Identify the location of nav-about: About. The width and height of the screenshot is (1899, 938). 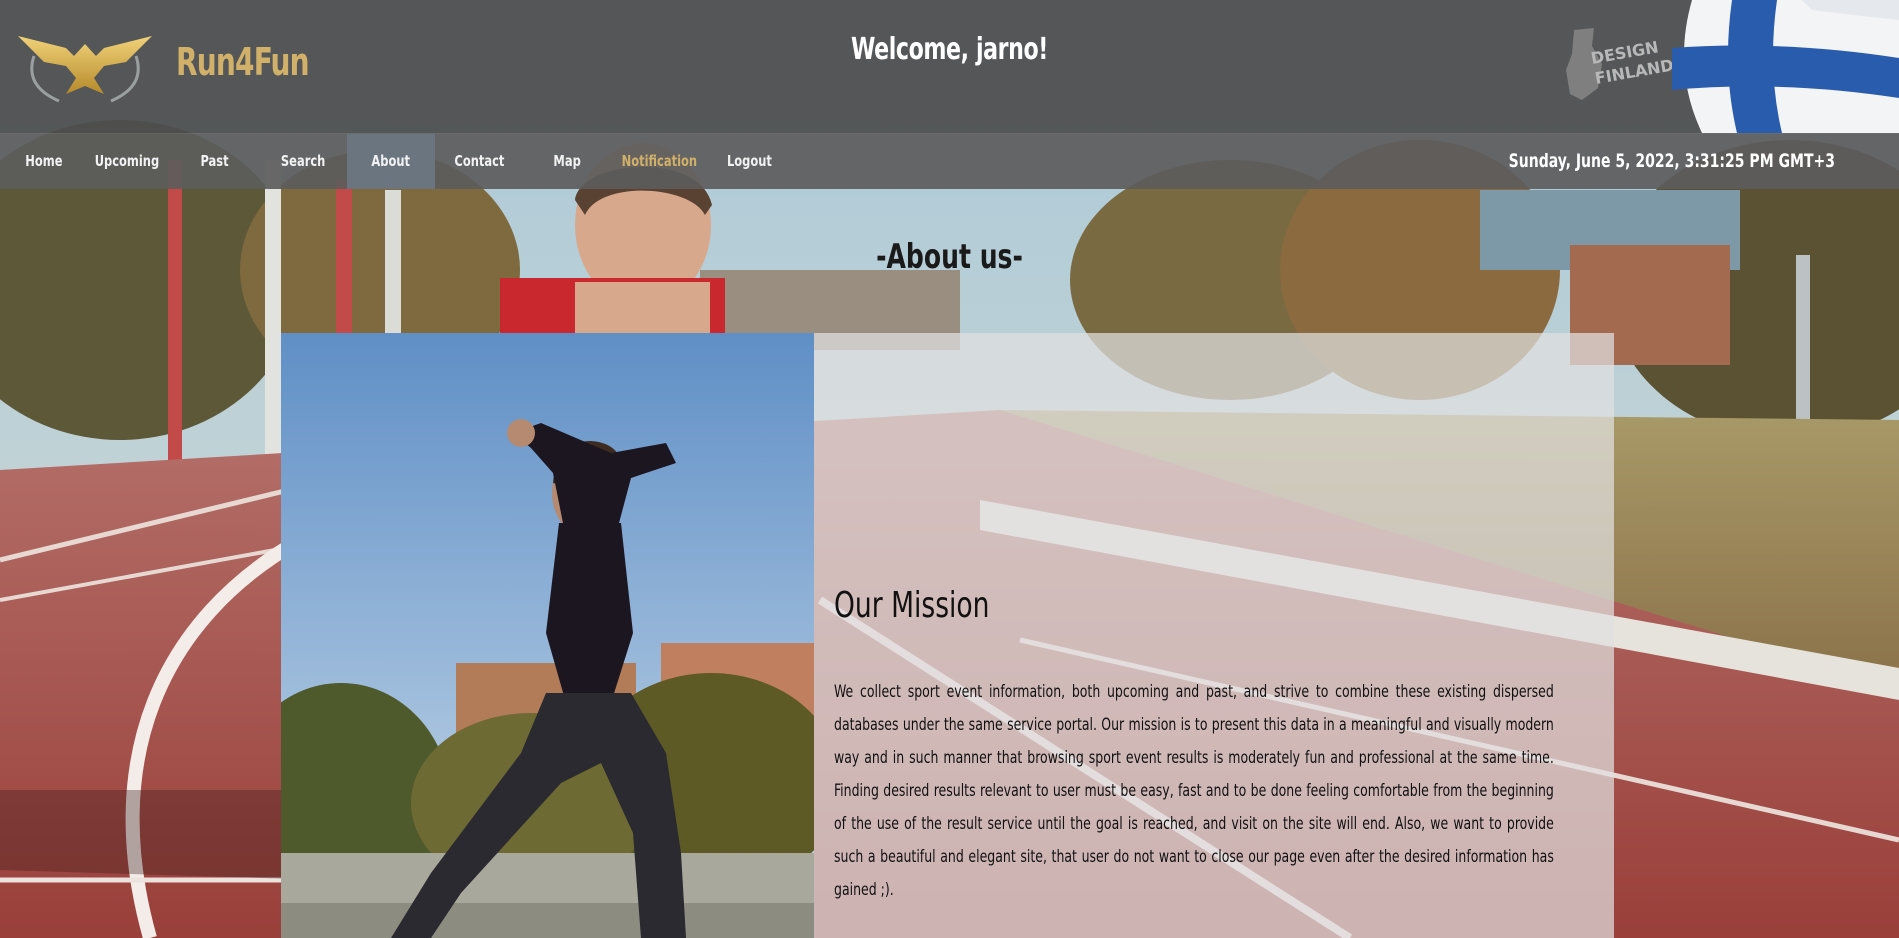
(391, 161).